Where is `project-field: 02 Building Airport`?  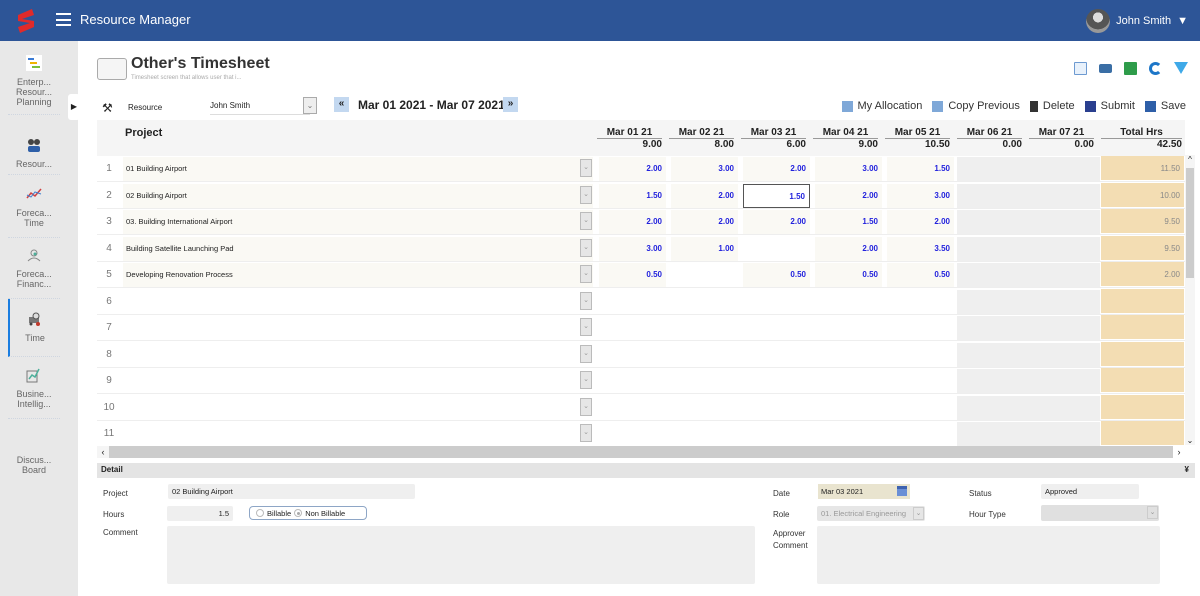
project-field: 02 Building Airport is located at coordinates (291, 491).